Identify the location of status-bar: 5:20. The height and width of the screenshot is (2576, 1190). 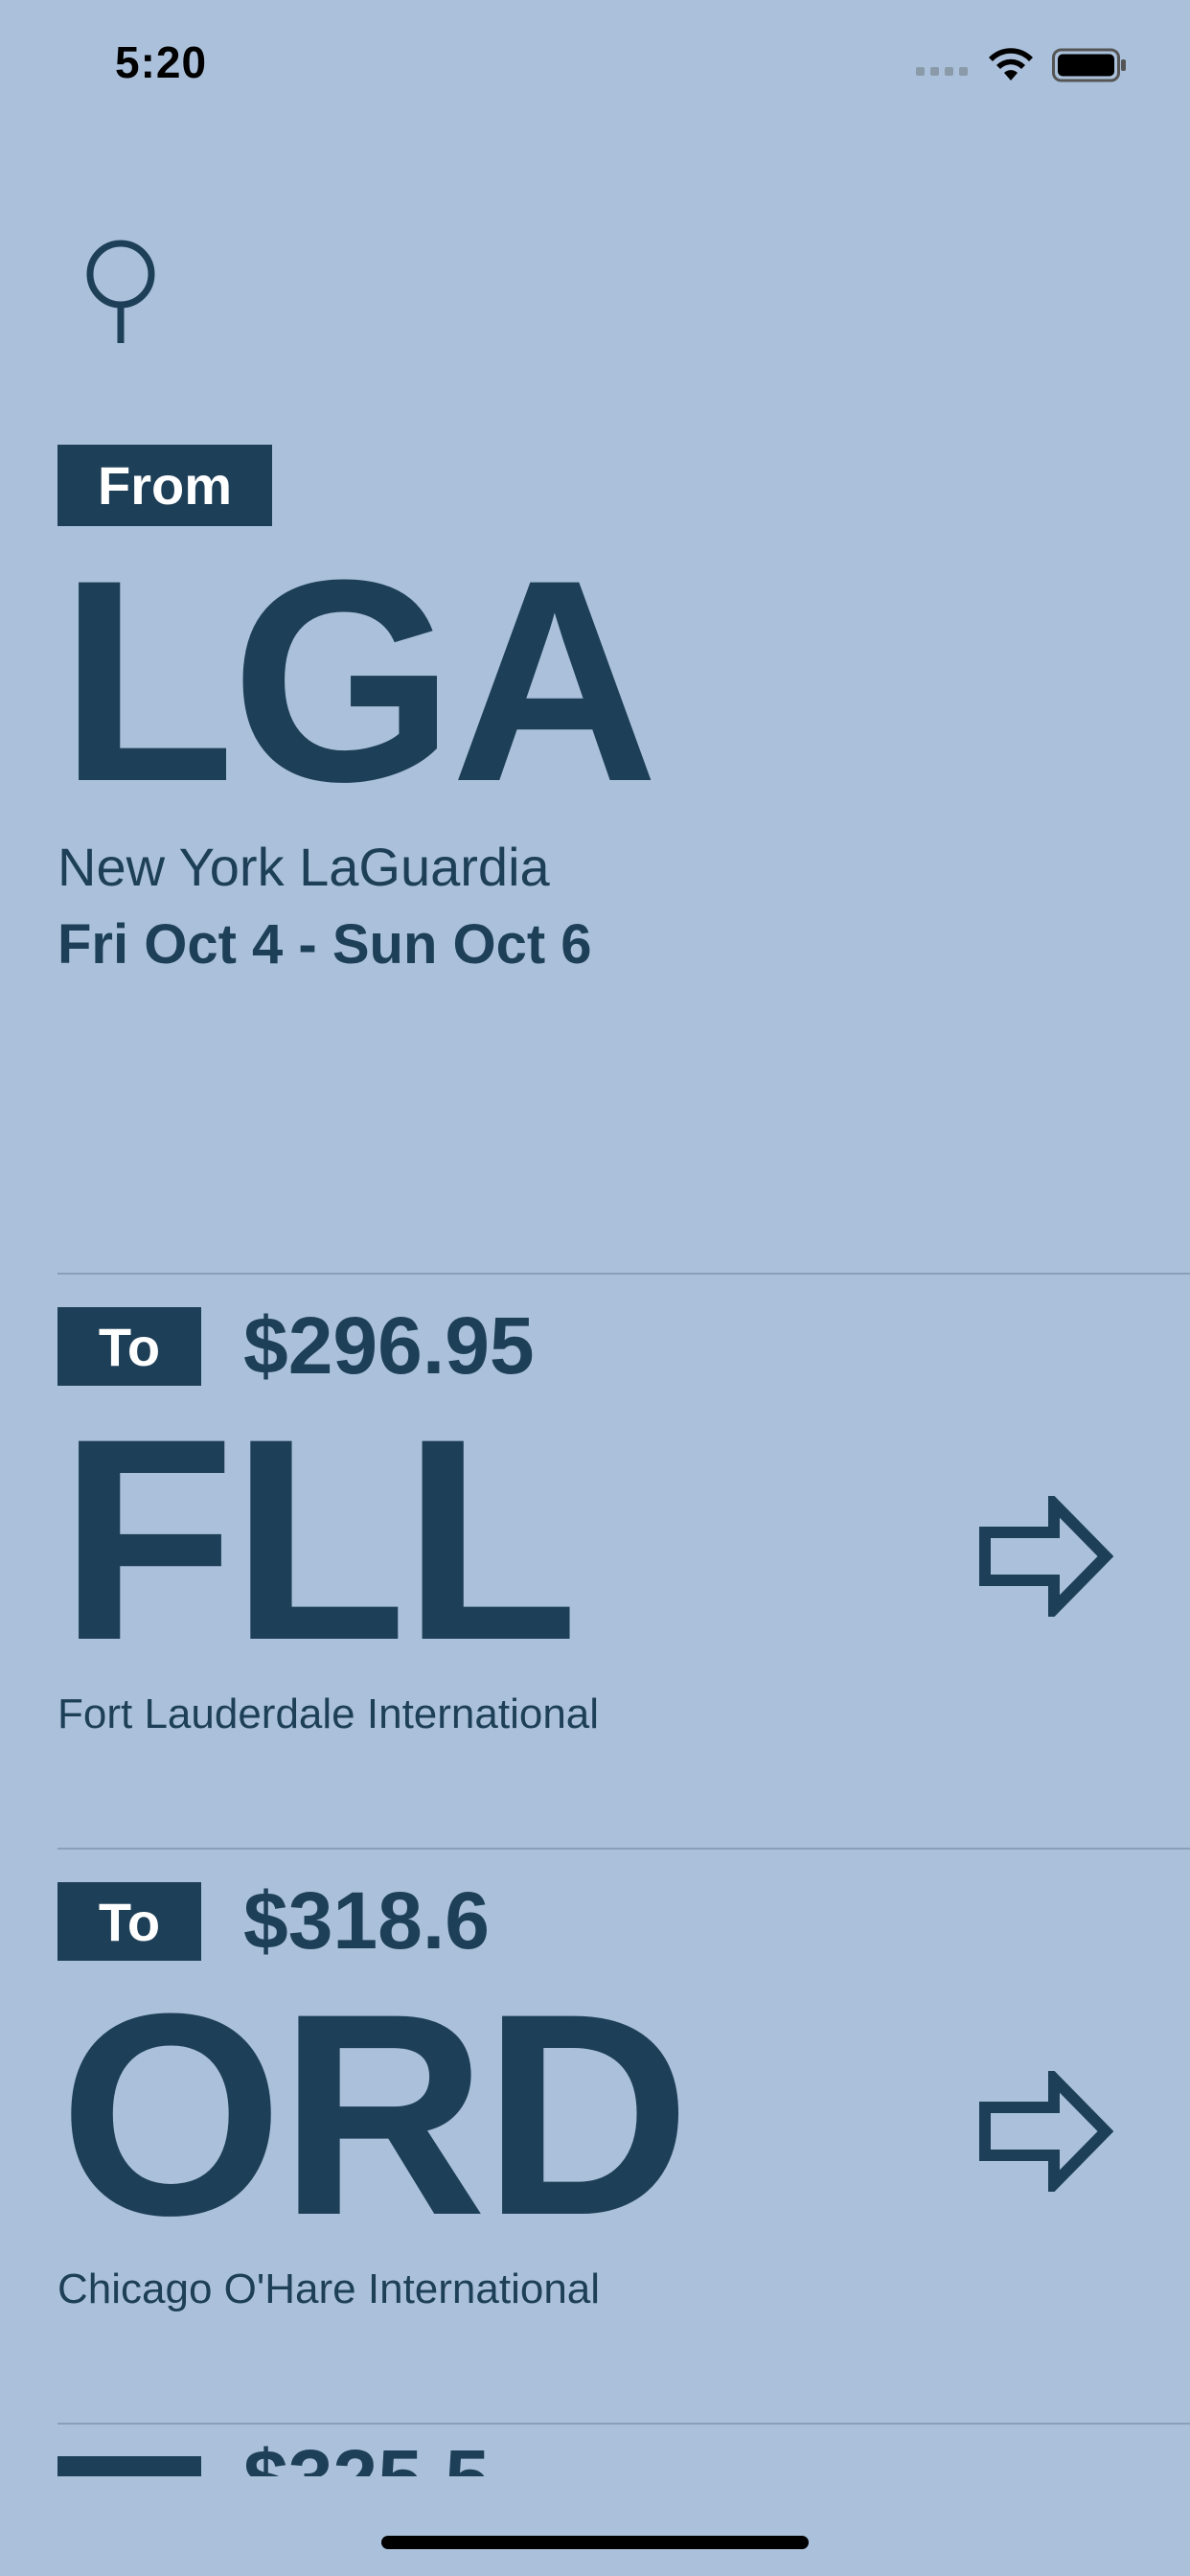
(595, 63).